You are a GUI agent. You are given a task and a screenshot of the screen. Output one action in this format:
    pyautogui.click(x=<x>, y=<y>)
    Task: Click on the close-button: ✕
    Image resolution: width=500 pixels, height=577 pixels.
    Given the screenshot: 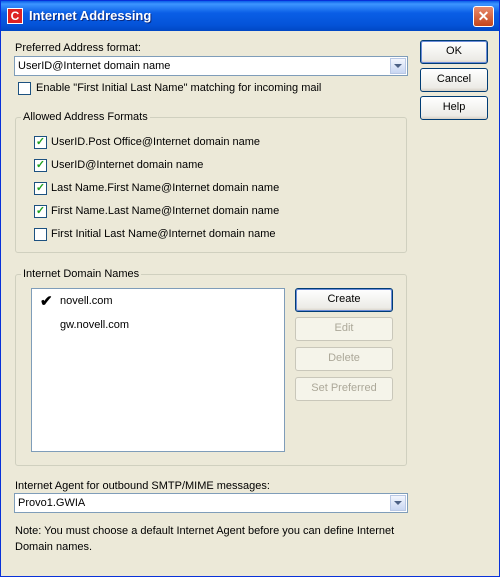 What is the action you would take?
    pyautogui.click(x=483, y=16)
    